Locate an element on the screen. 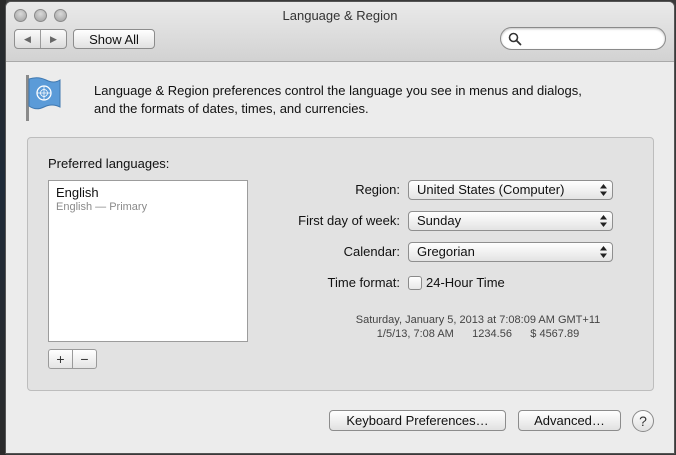 This screenshot has height=455, width=676. back-button: ◀ is located at coordinates (27, 39).